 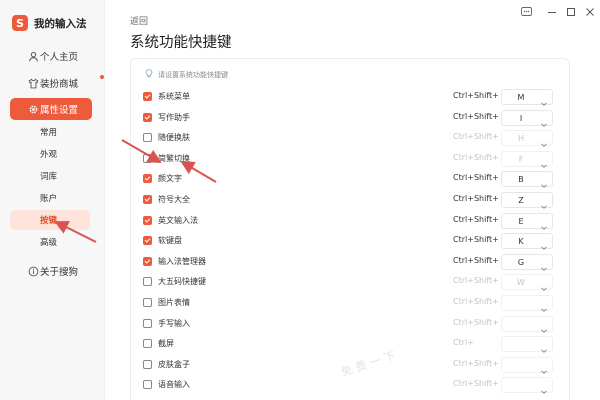 I want to click on maximize-icon, so click(x=571, y=12).